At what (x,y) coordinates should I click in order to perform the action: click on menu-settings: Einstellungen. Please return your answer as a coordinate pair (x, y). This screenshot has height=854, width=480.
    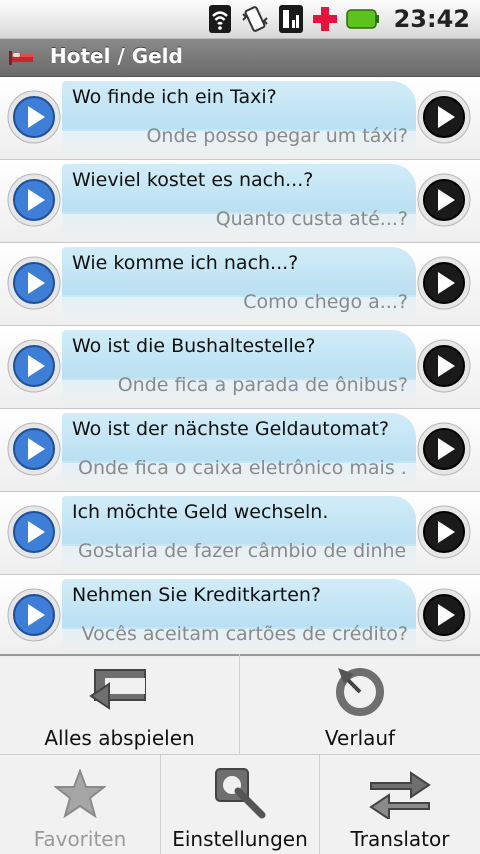
    Looking at the image, I should click on (240, 804).